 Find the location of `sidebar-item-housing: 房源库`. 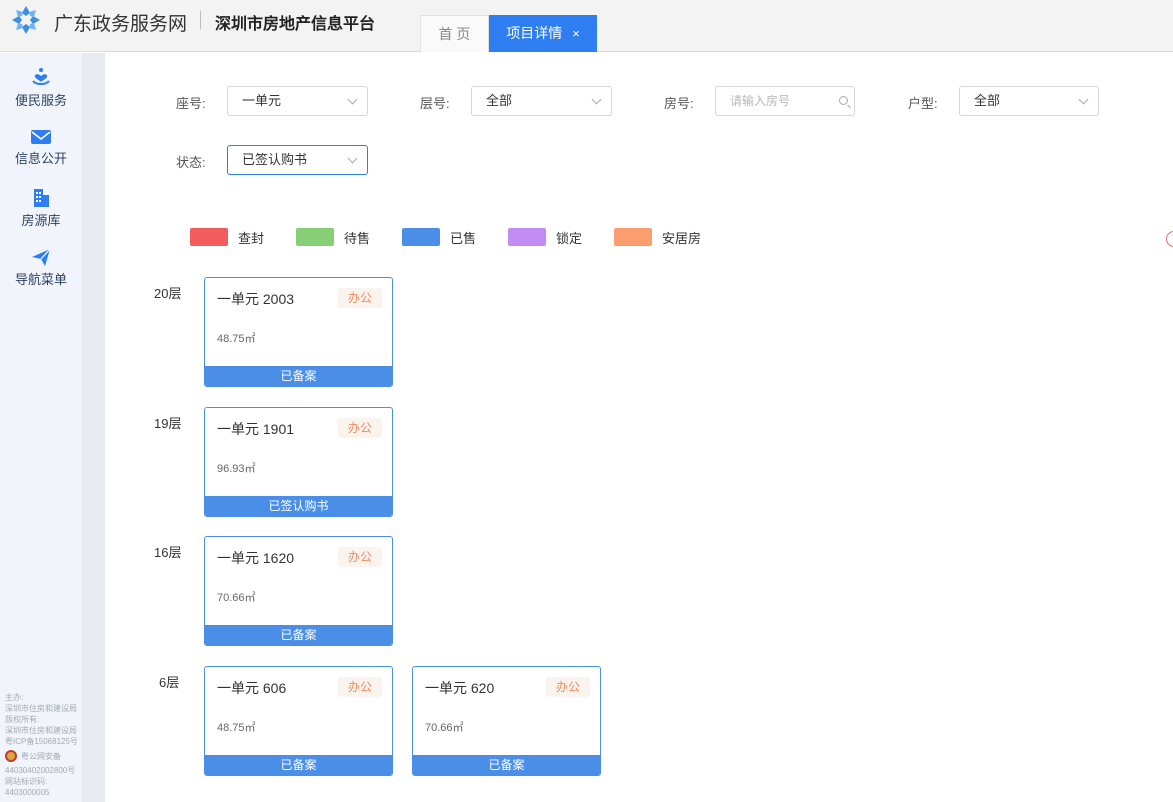

sidebar-item-housing: 房源库 is located at coordinates (41, 208).